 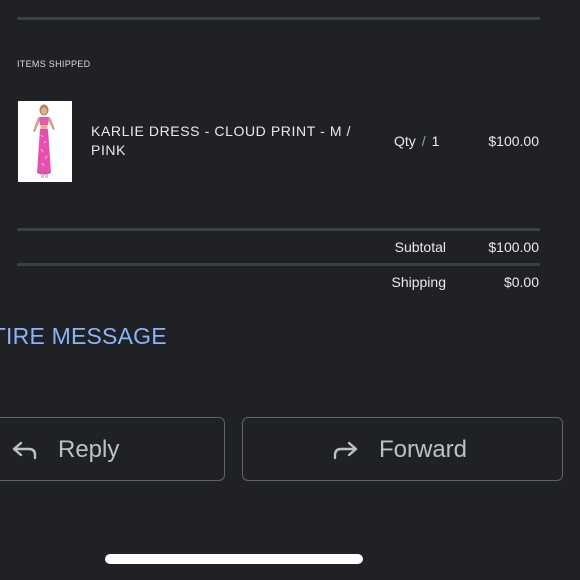 I want to click on subtotal-value: $100.00, so click(x=513, y=247).